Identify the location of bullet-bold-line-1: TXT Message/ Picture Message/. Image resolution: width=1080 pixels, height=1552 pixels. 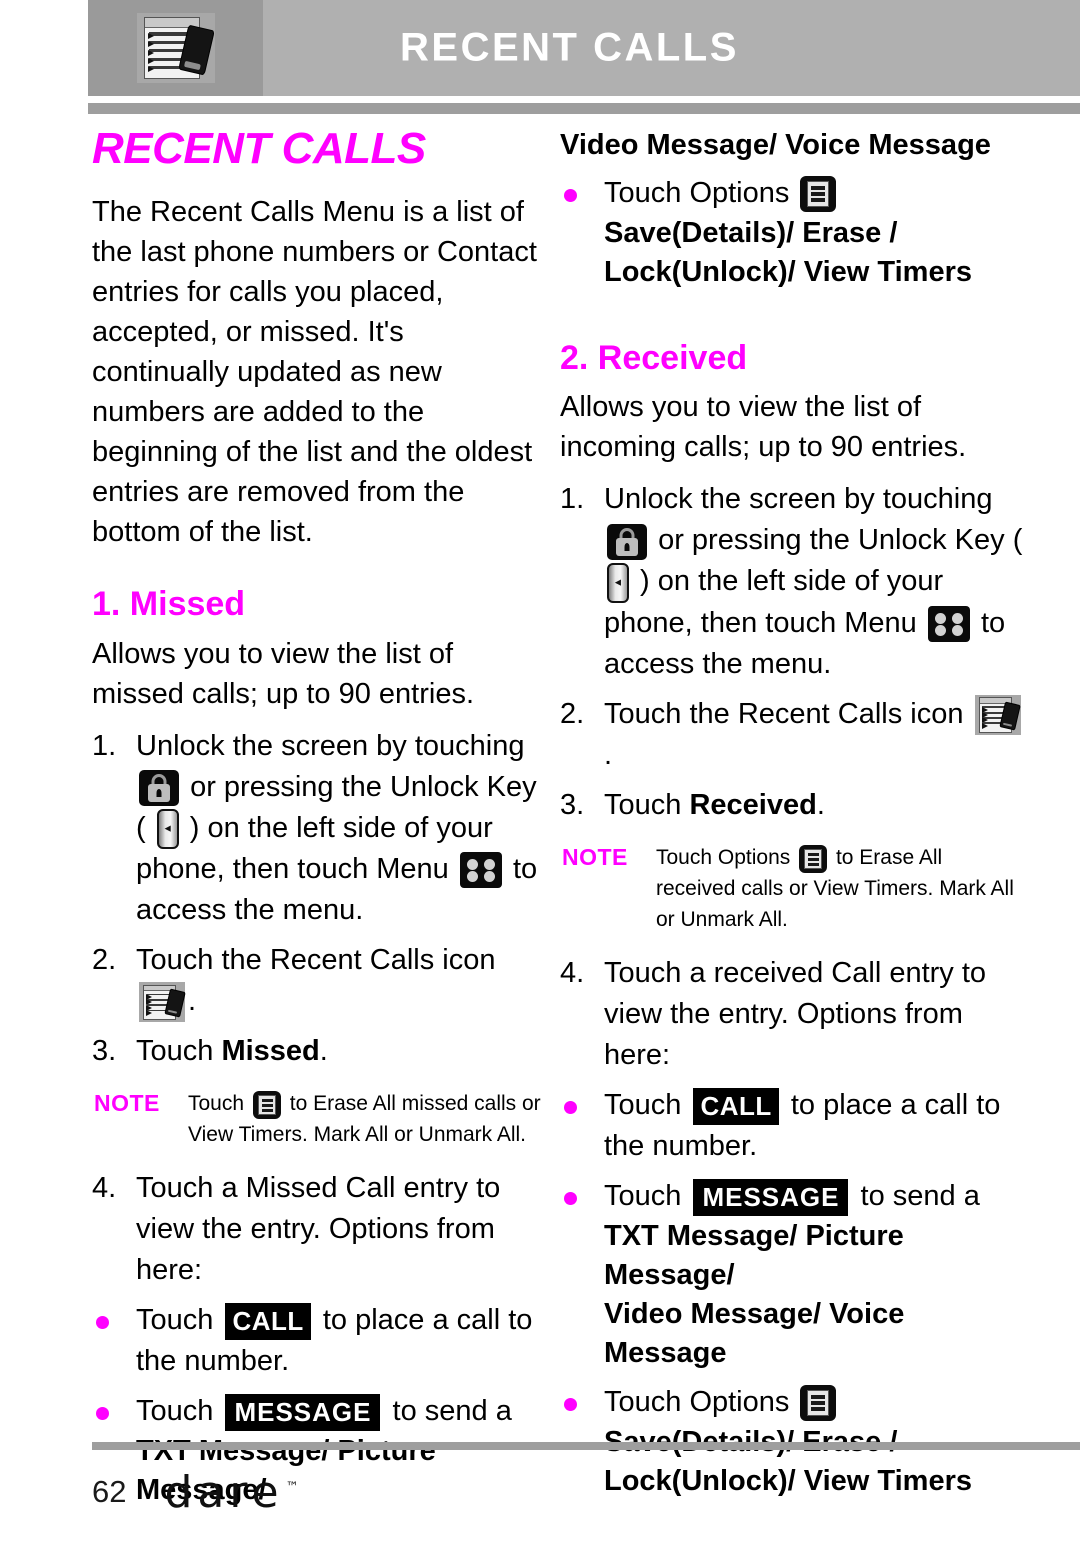
(754, 1256).